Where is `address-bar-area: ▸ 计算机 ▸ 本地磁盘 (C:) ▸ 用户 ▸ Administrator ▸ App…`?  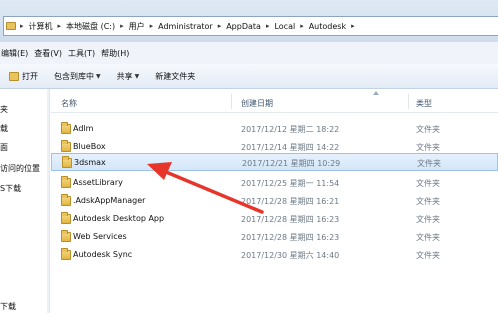 address-bar-area: ▸ 计算机 ▸ 本地磁盘 (C:) ▸ 用户 ▸ Administrator ▸ App… is located at coordinates (249, 21).